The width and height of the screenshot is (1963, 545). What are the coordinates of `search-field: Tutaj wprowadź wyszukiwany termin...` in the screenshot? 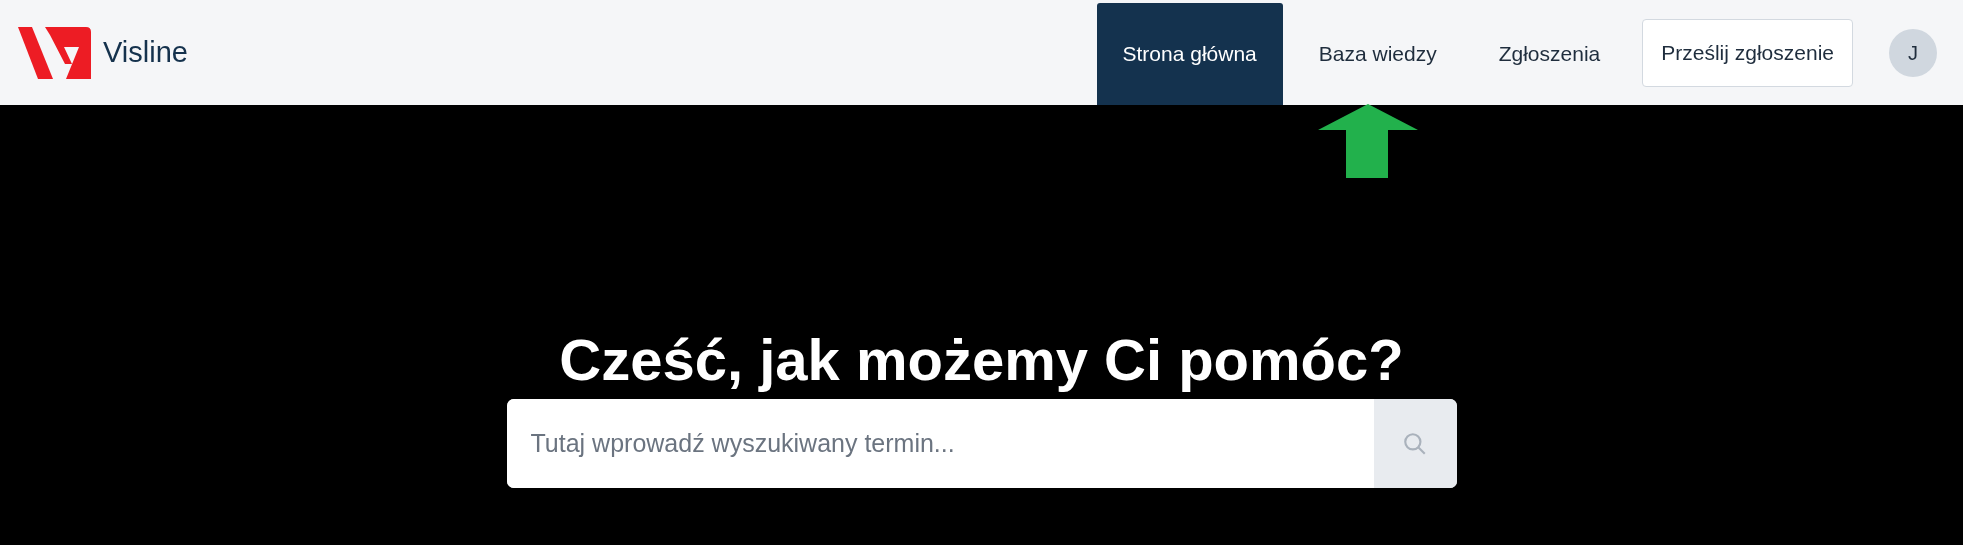 It's located at (981, 443).